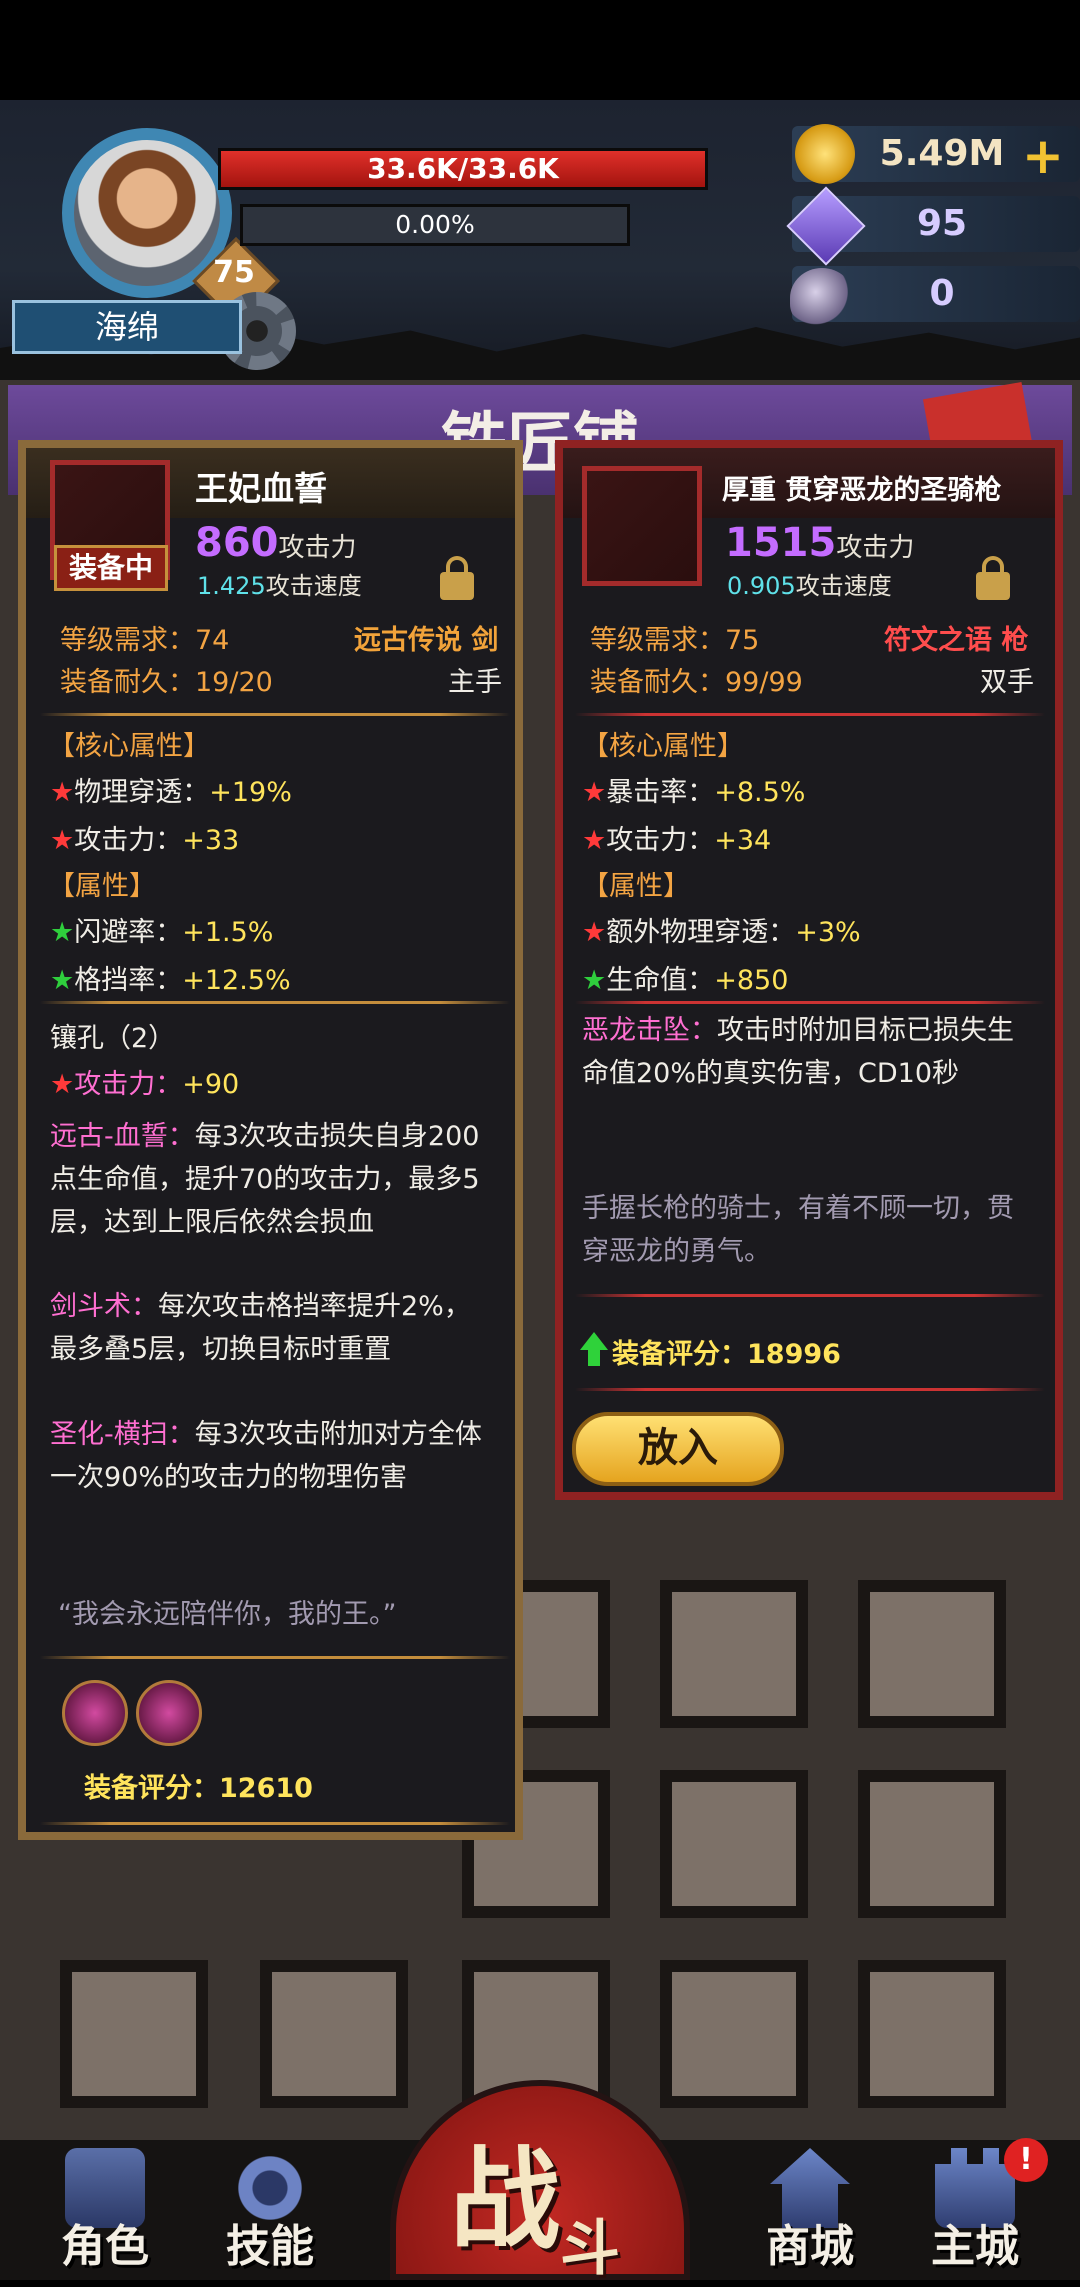  What do you see at coordinates (426, 640) in the screenshot?
I see `item-type: 远古传说 剑` at bounding box center [426, 640].